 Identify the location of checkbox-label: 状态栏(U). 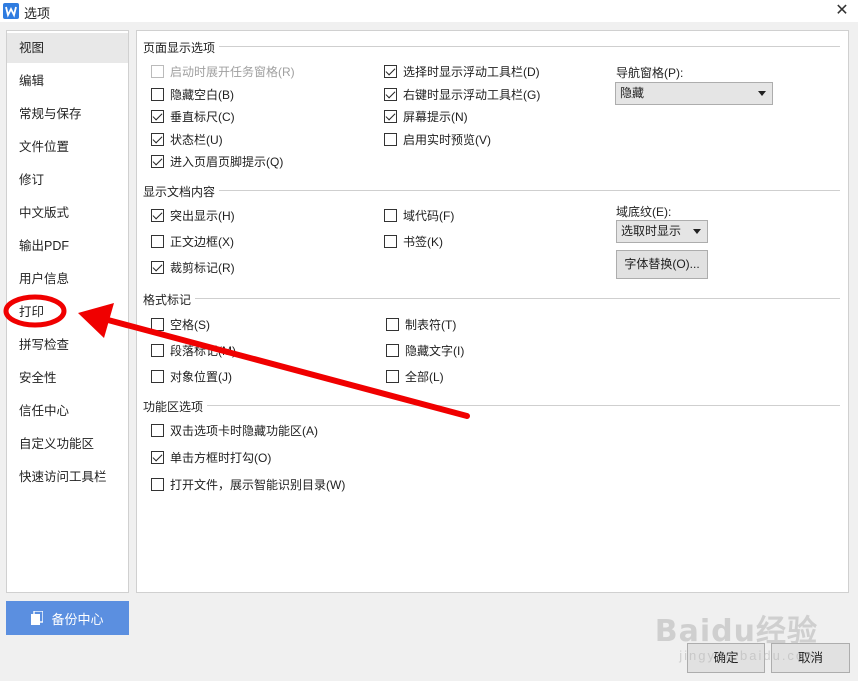
(196, 139).